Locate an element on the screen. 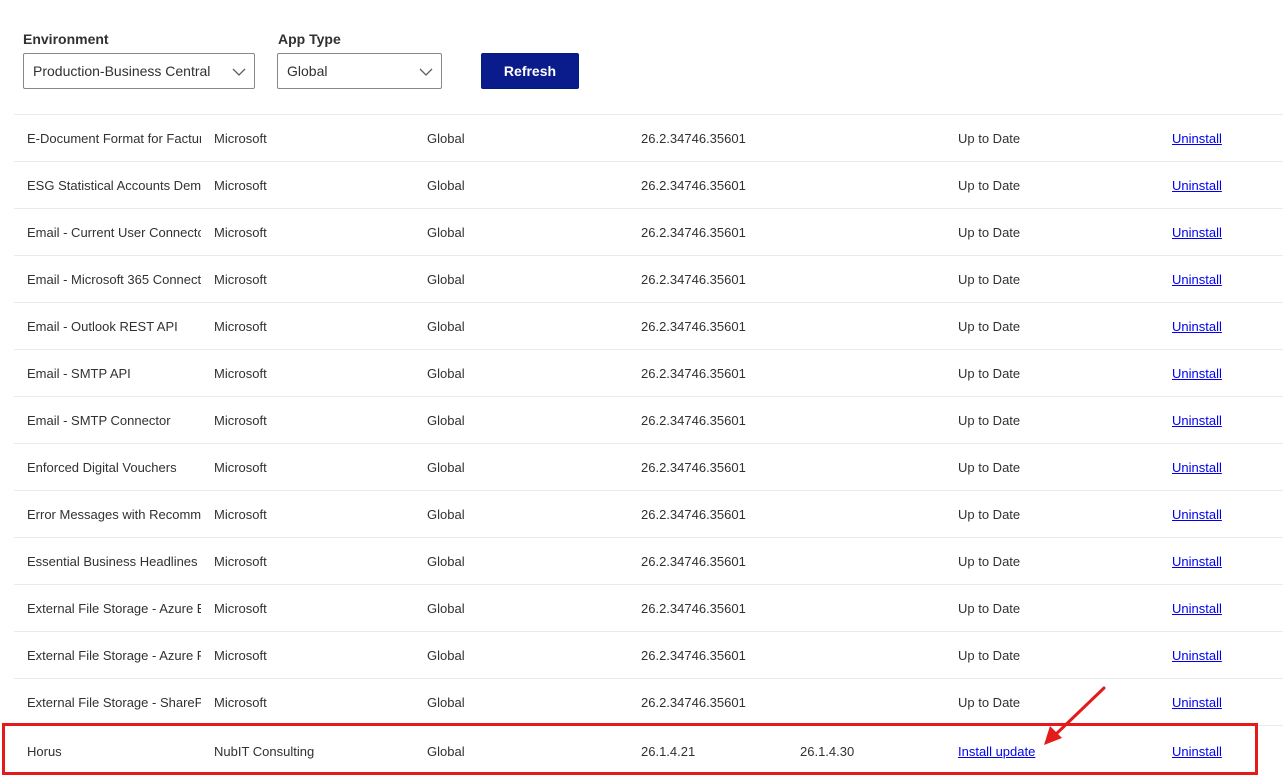  refresh-button: Refresh is located at coordinates (530, 71).